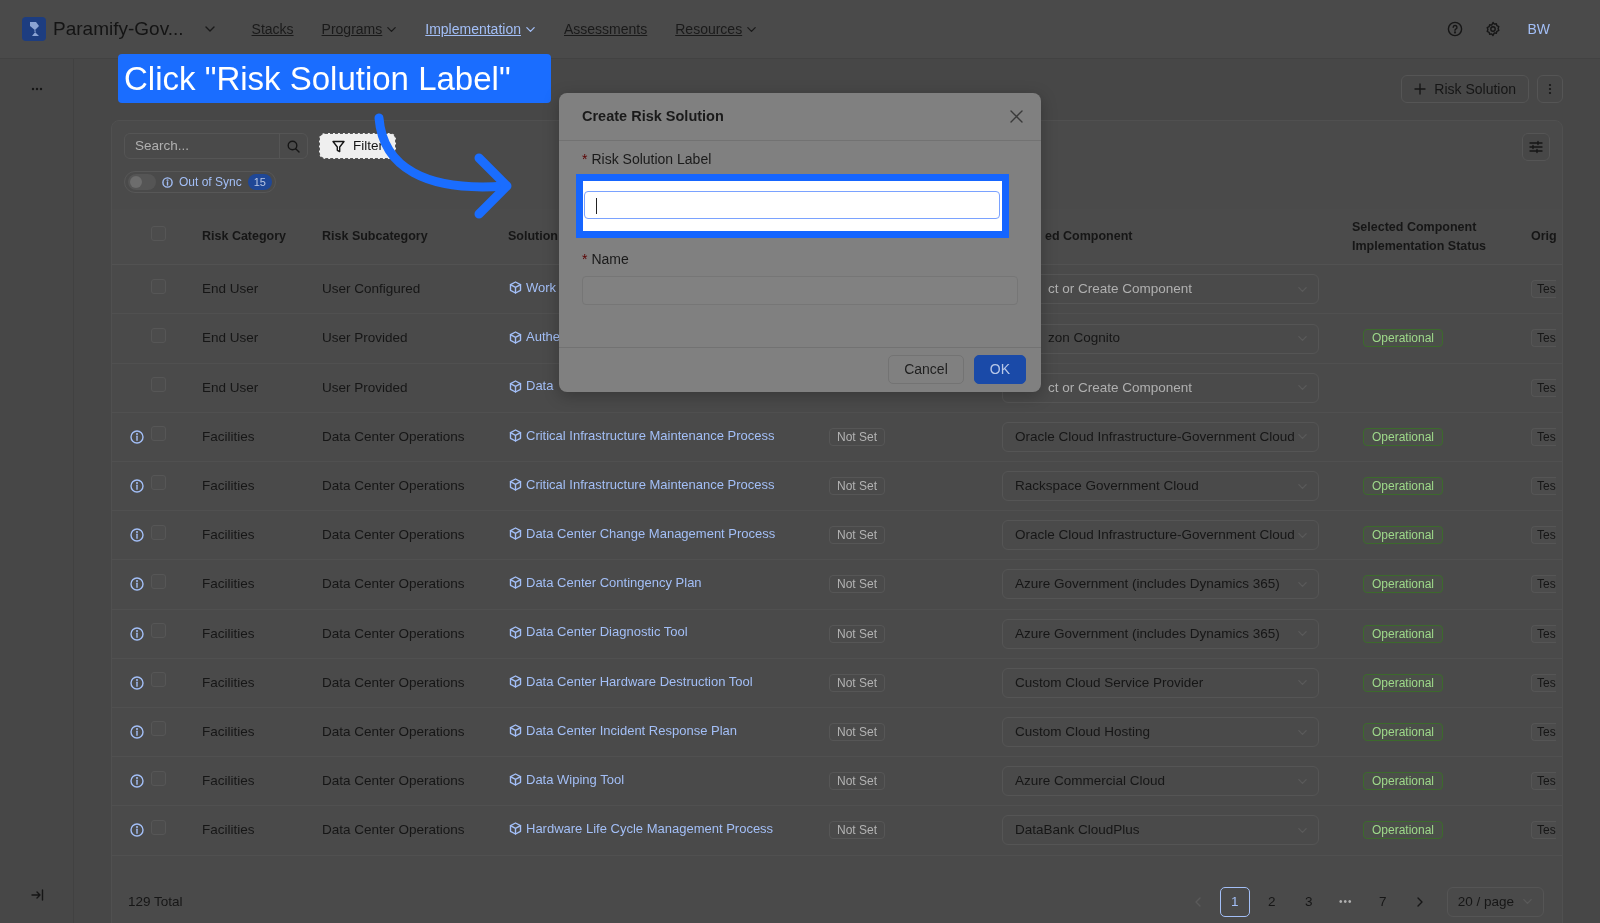 The height and width of the screenshot is (923, 1600). What do you see at coordinates (1493, 29) in the screenshot?
I see `settings-icon` at bounding box center [1493, 29].